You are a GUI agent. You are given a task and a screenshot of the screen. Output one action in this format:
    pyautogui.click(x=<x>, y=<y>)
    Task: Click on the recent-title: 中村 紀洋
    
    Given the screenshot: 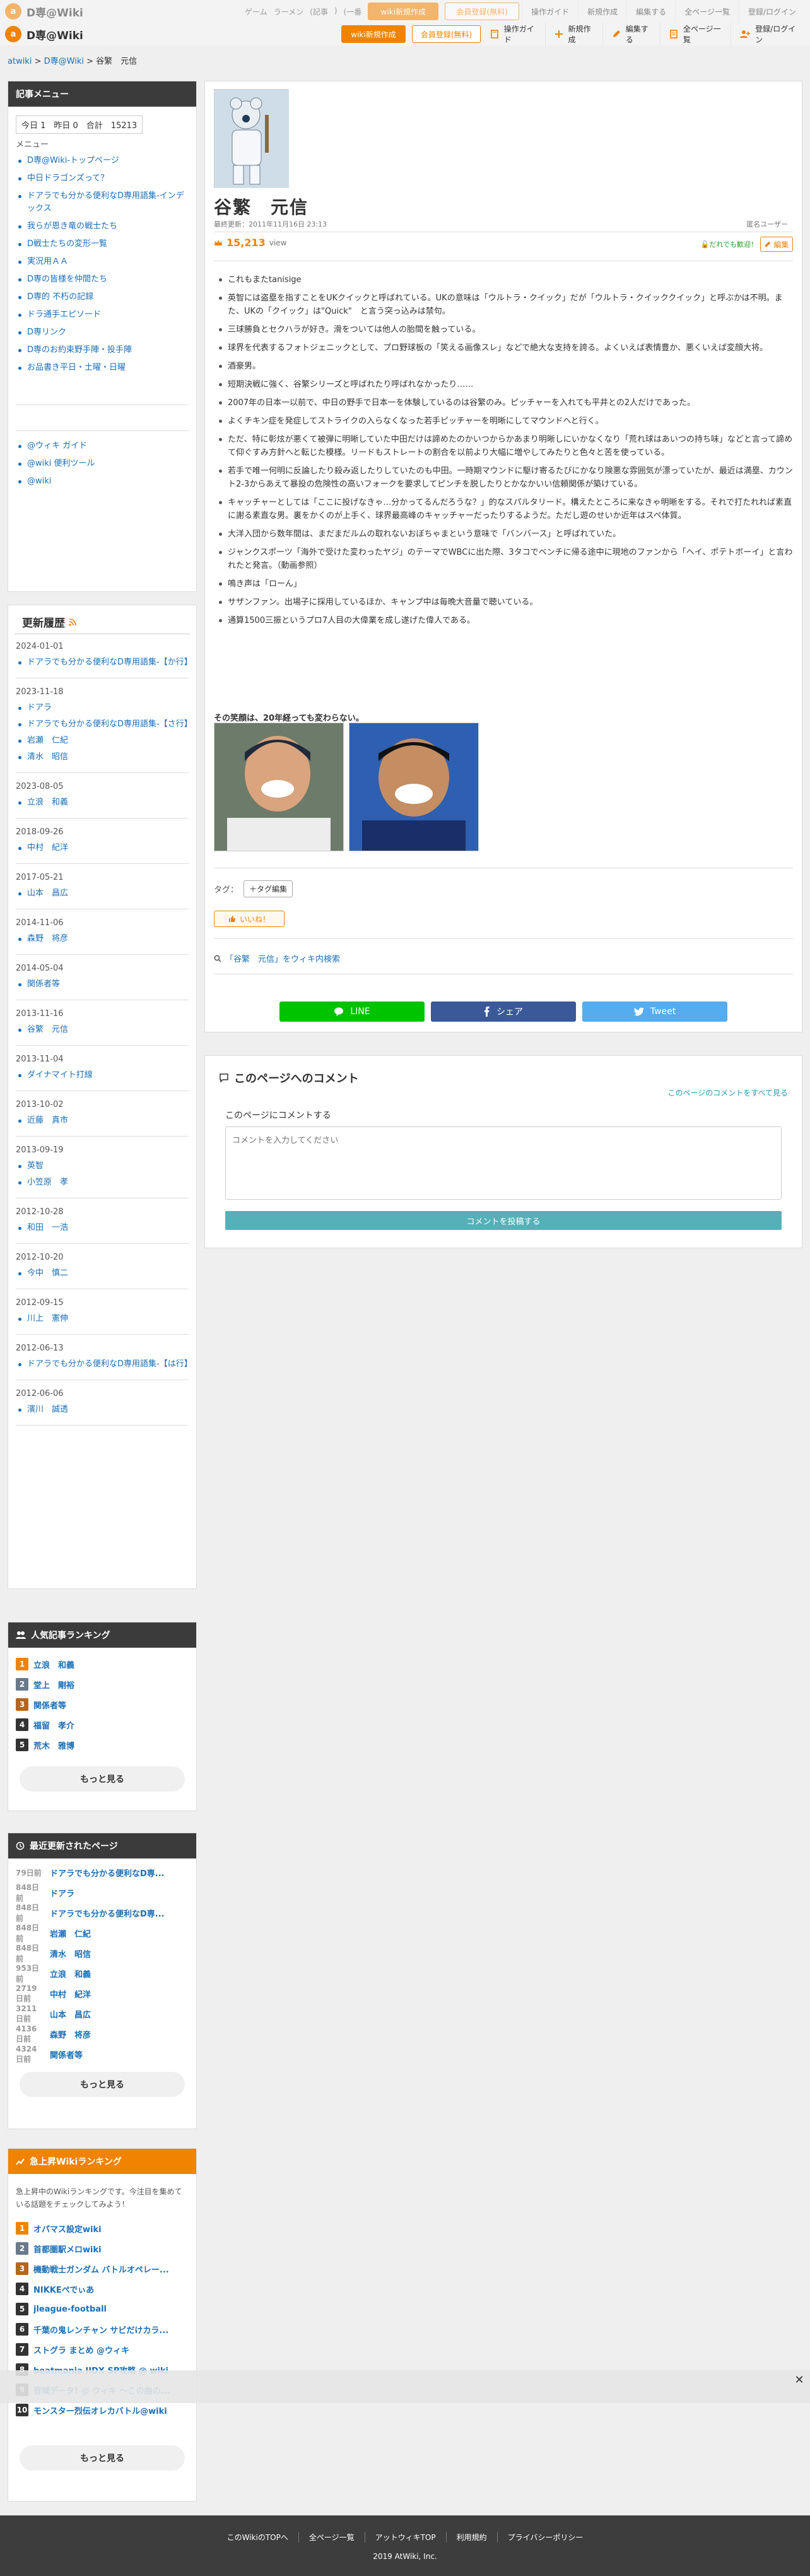 What is the action you would take?
    pyautogui.click(x=70, y=1994)
    